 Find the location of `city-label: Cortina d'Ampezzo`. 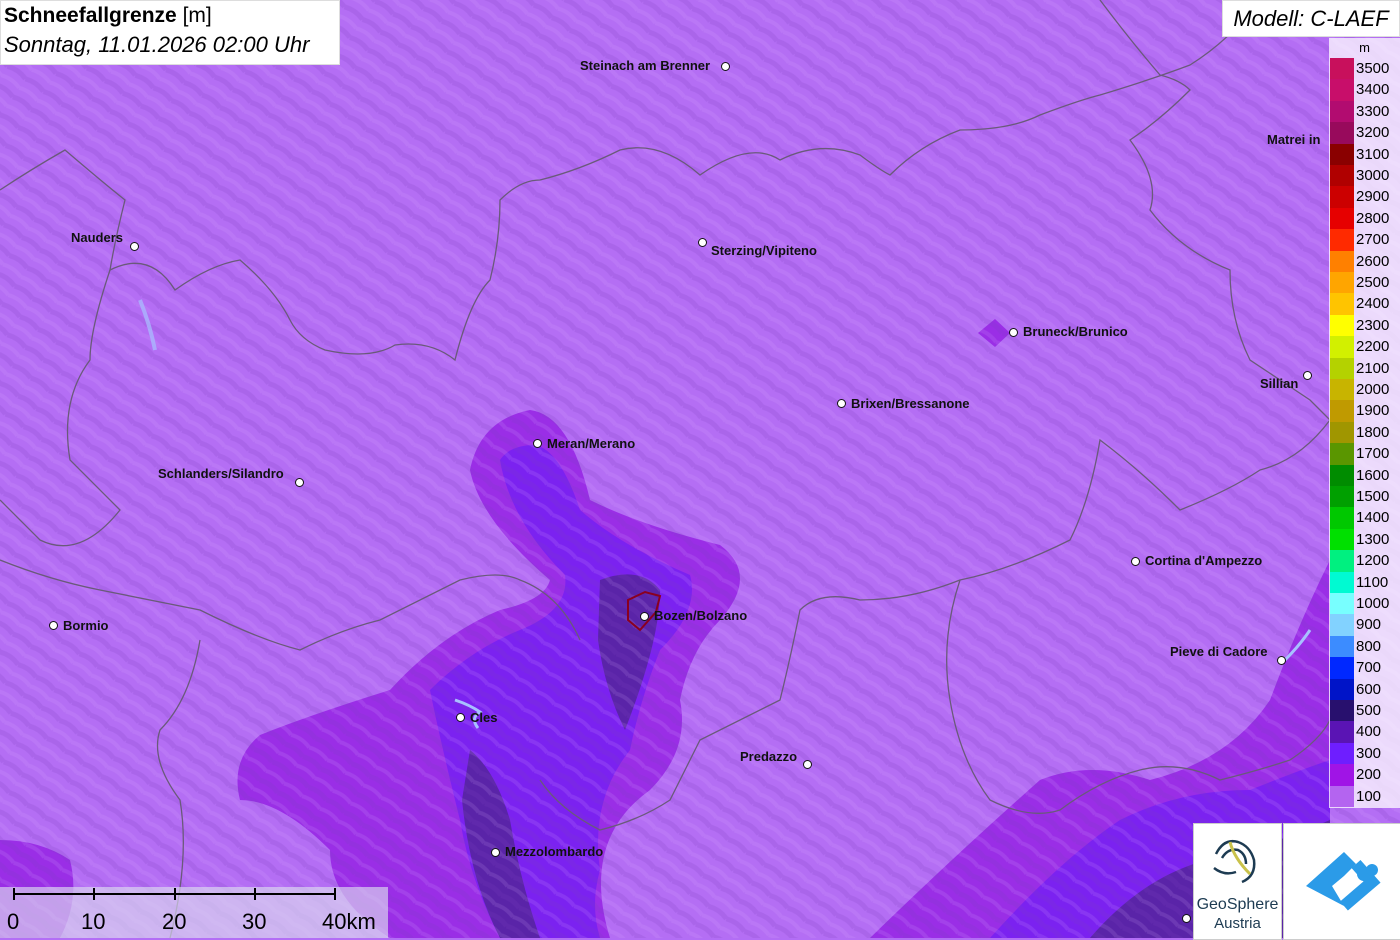

city-label: Cortina d'Ampezzo is located at coordinates (1204, 560).